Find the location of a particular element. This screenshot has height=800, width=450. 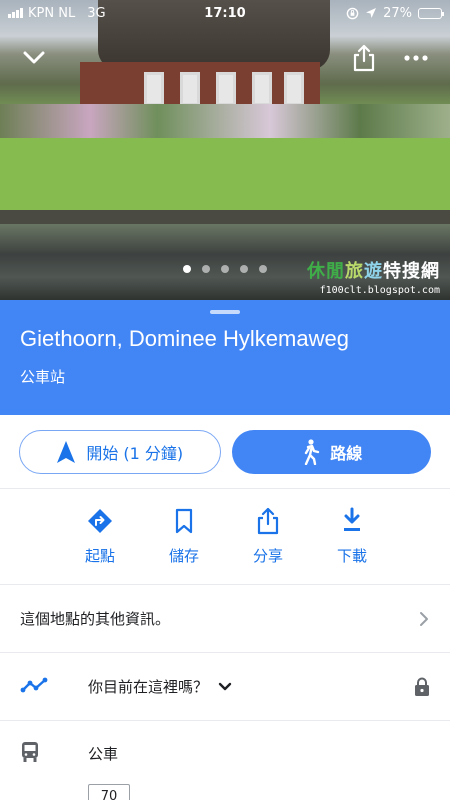

set-start-button: 起點 is located at coordinates (100, 536).